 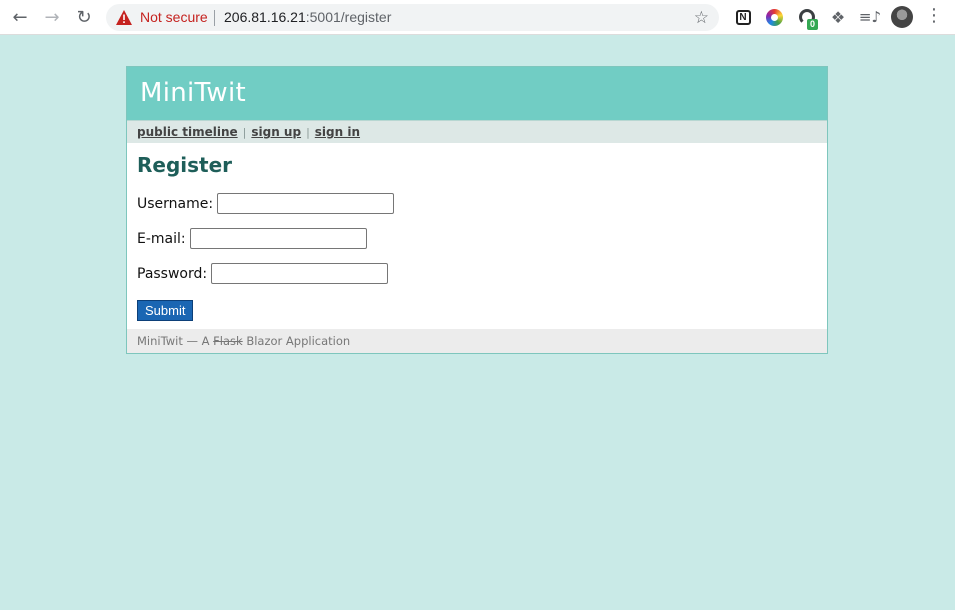 I want to click on email-row: E-mail:, so click(x=477, y=238).